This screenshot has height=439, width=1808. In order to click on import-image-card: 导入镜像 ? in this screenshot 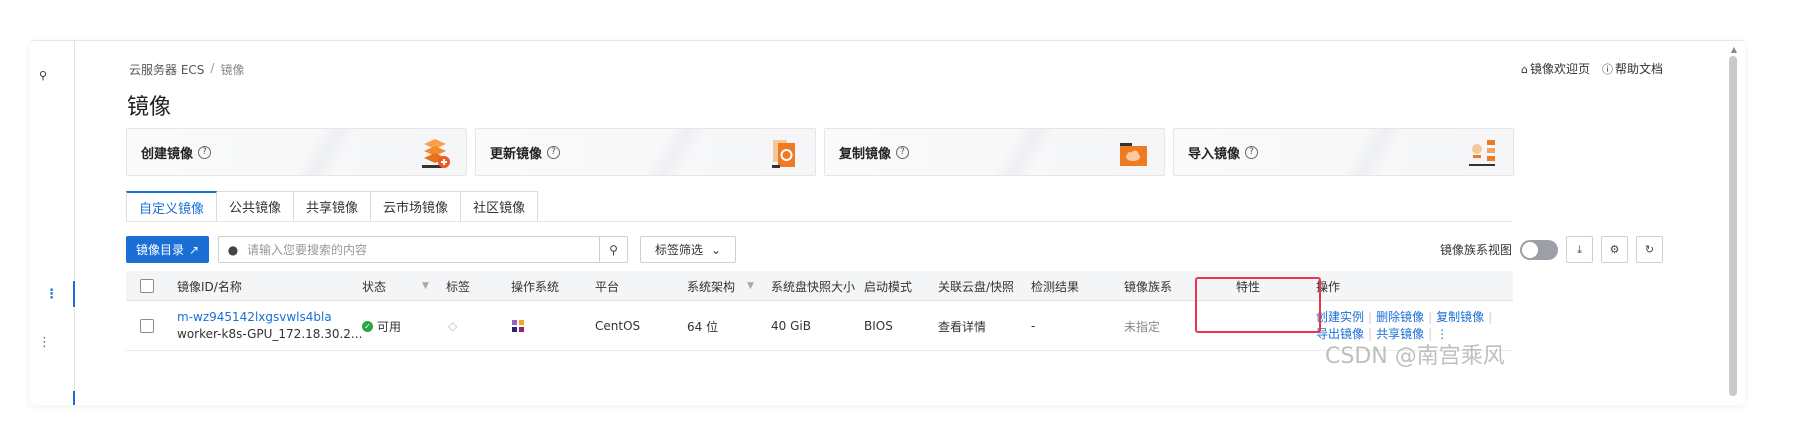, I will do `click(1343, 152)`.